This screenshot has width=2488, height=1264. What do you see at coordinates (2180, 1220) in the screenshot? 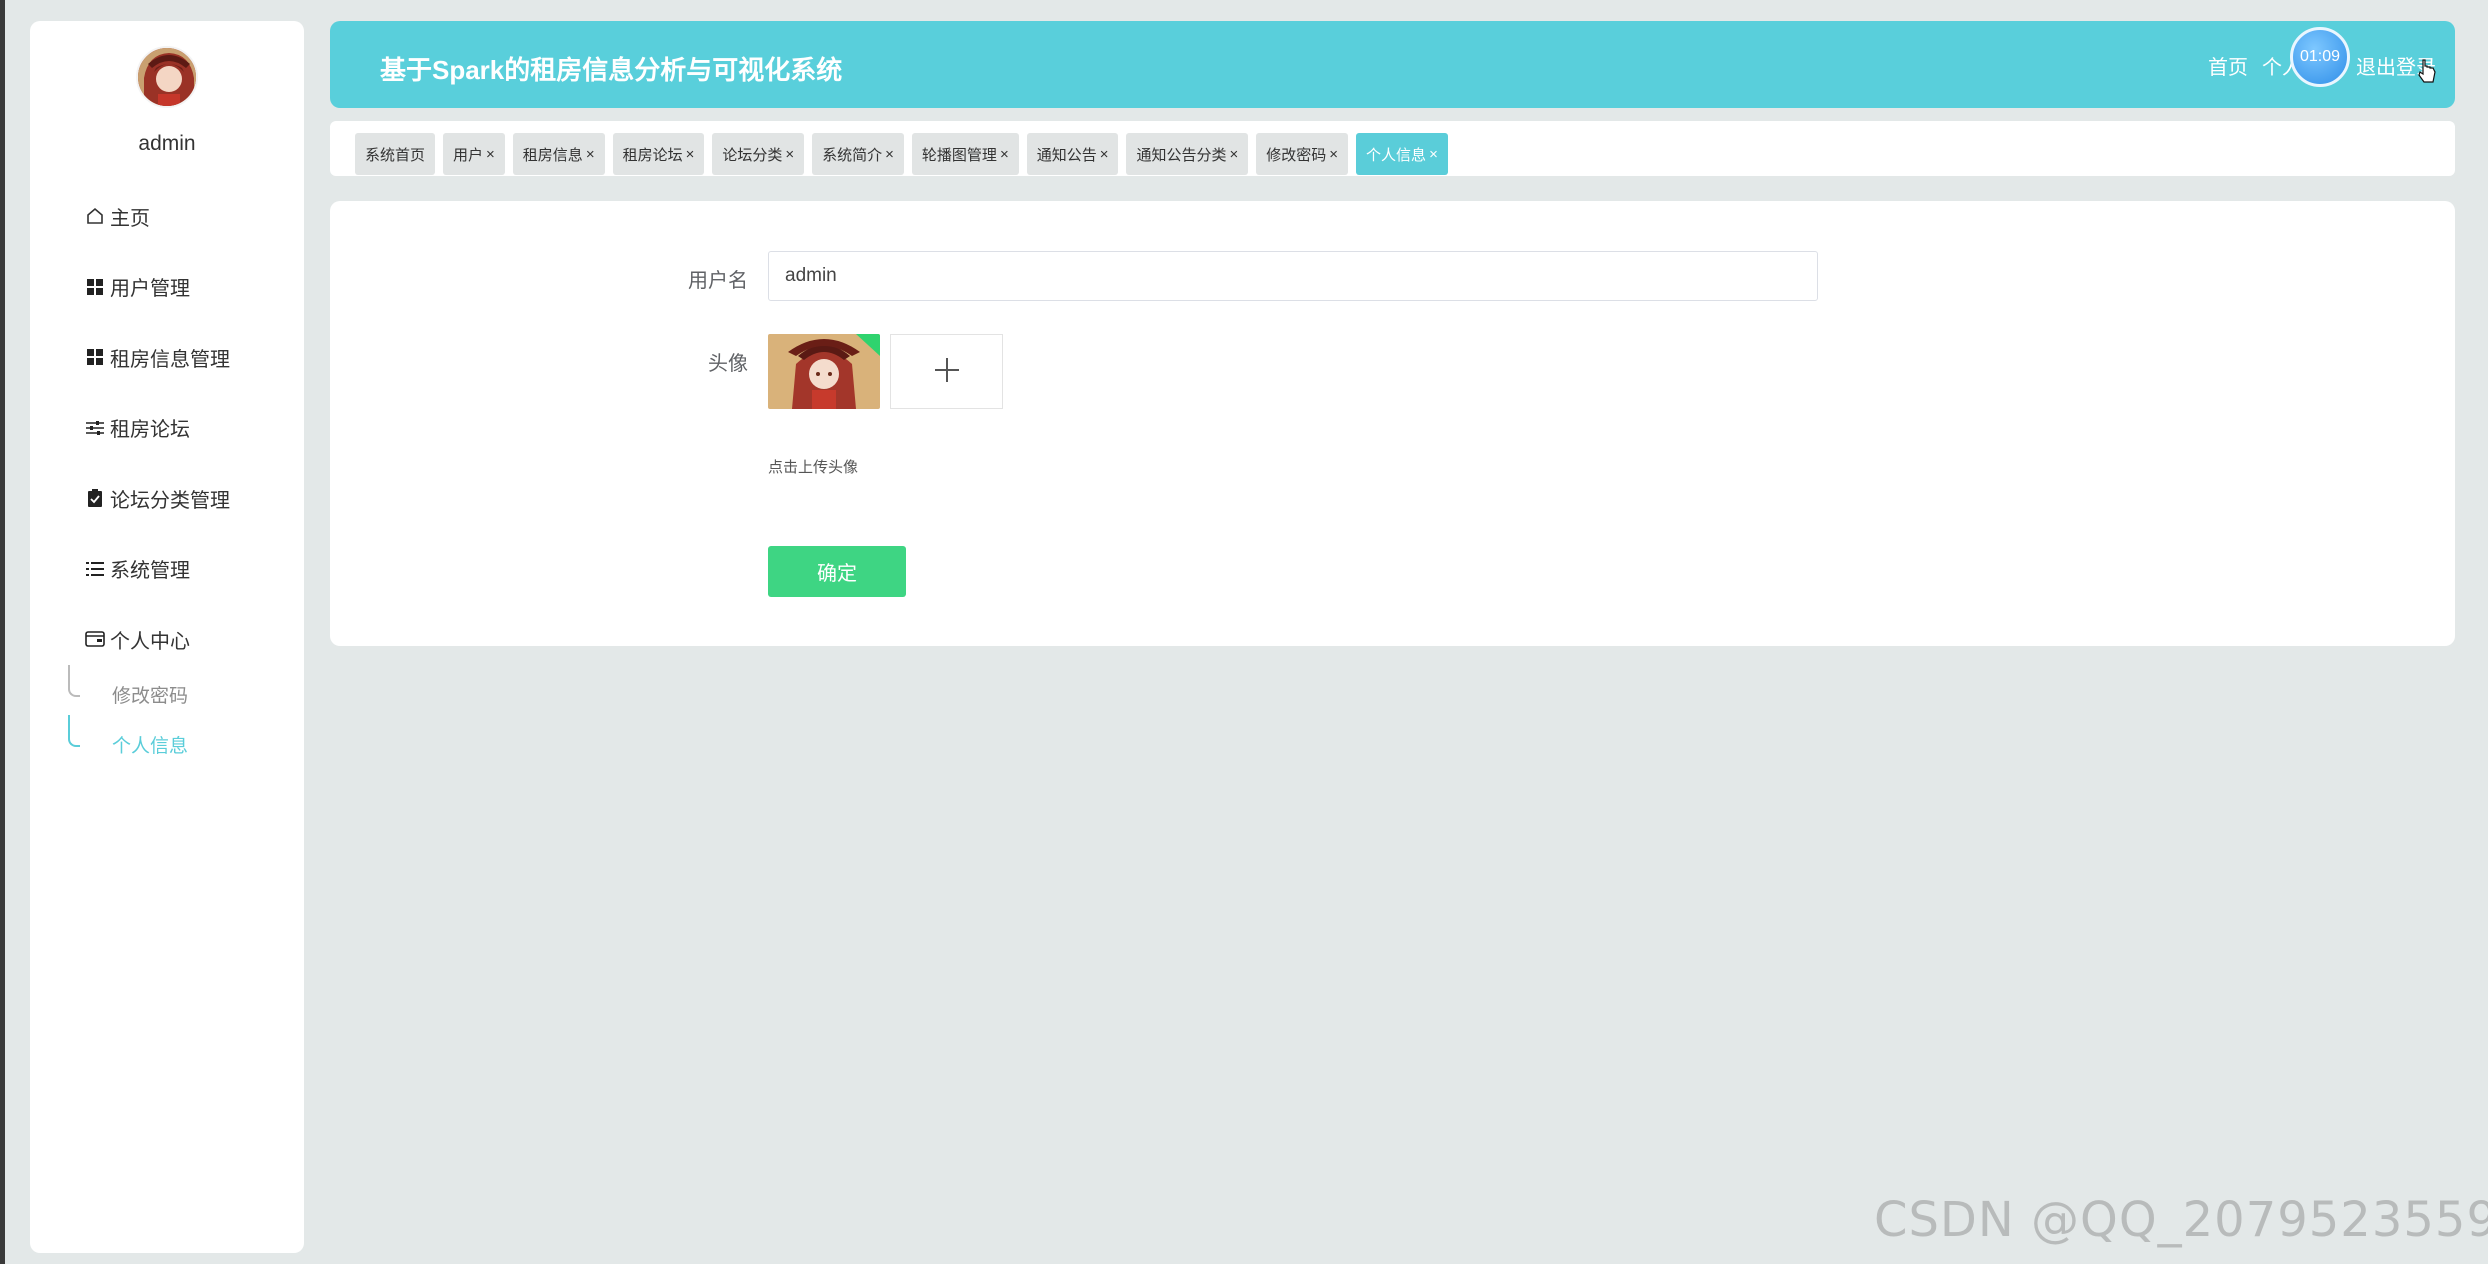
I see `watermark: CSDN @QQ_2079523559` at bounding box center [2180, 1220].